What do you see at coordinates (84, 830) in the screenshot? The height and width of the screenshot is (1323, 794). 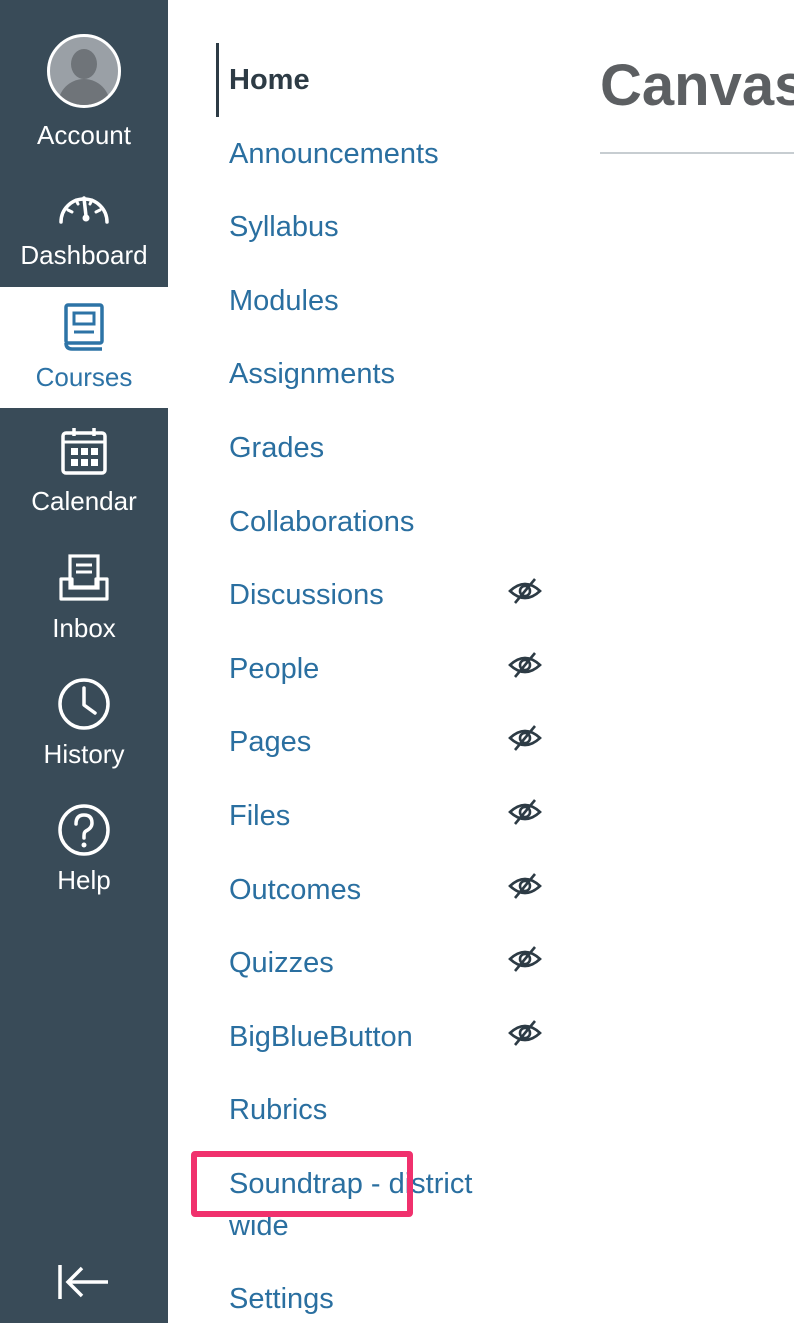 I see `help-icon` at bounding box center [84, 830].